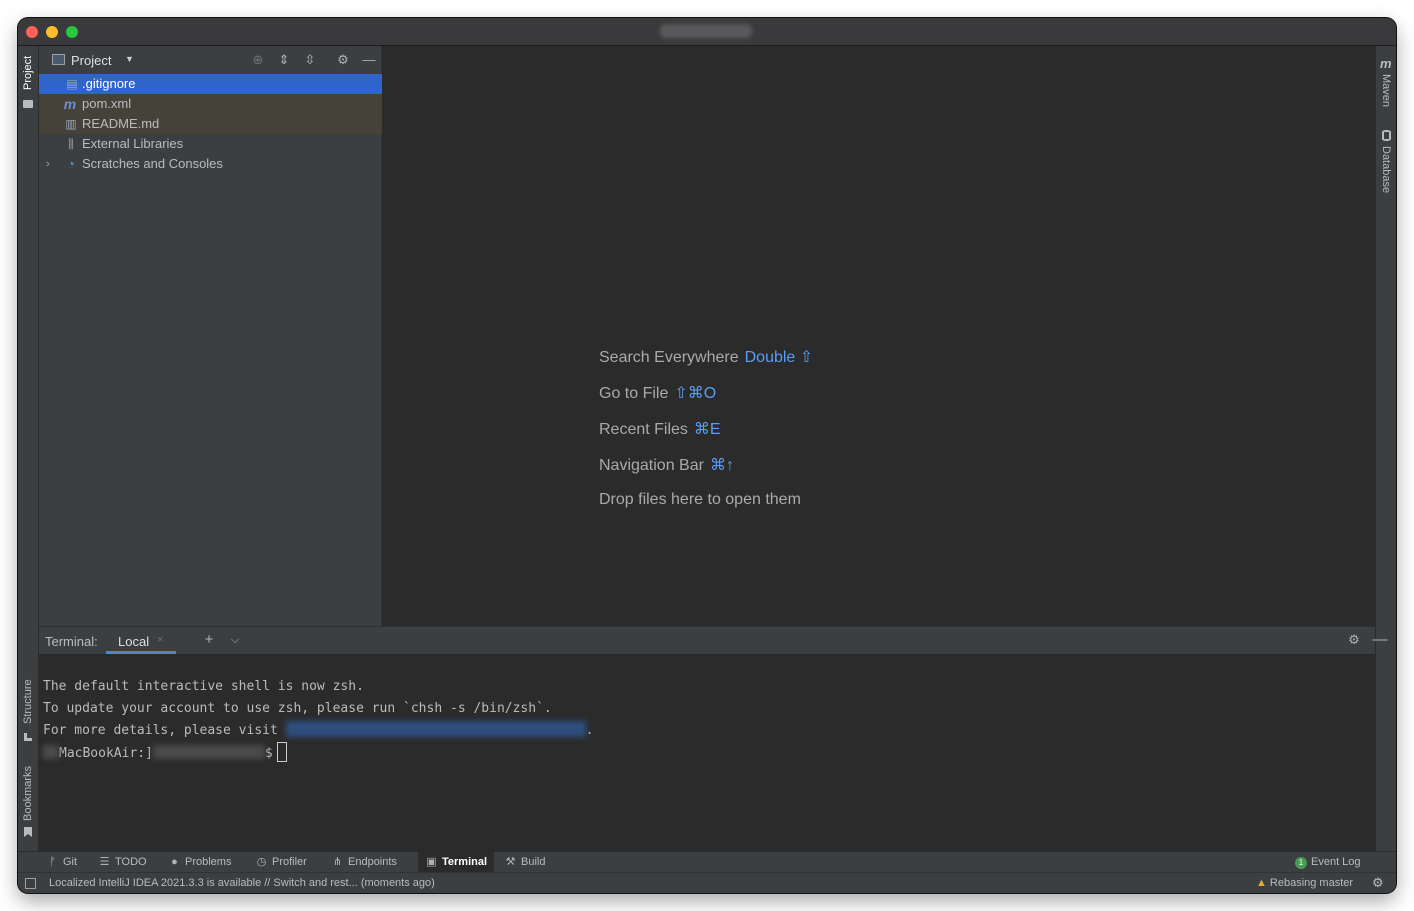 The width and height of the screenshot is (1414, 911). Describe the element at coordinates (337, 862) in the screenshot. I see `endpoints-icon: ⋔` at that location.